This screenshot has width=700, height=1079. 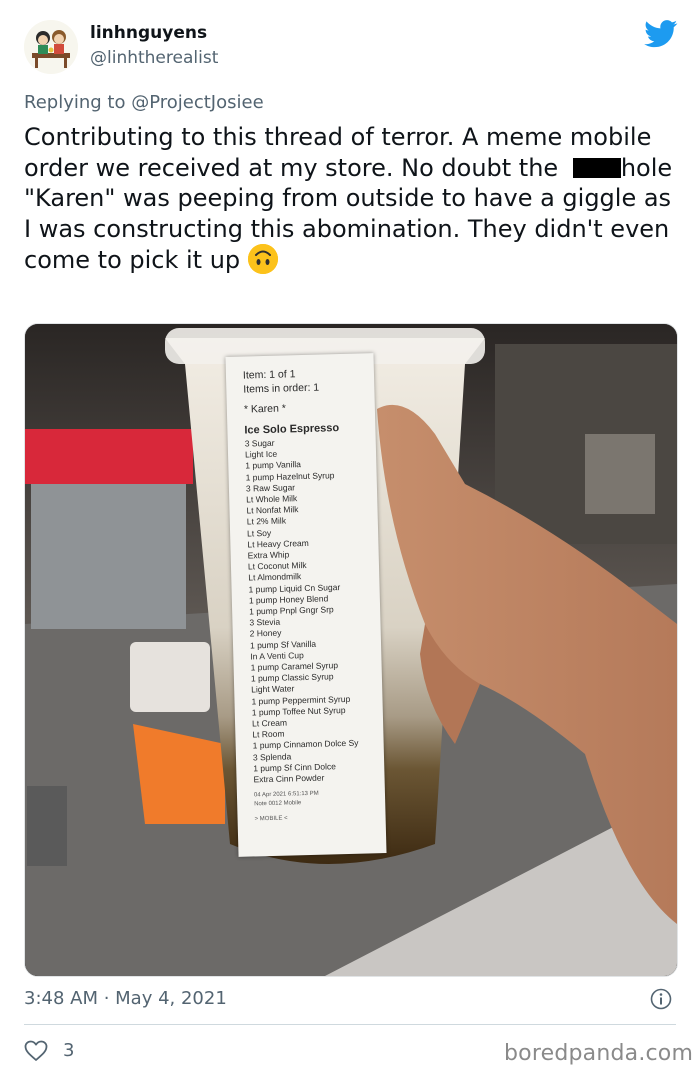 I want to click on redaction-bar, so click(x=596, y=167).